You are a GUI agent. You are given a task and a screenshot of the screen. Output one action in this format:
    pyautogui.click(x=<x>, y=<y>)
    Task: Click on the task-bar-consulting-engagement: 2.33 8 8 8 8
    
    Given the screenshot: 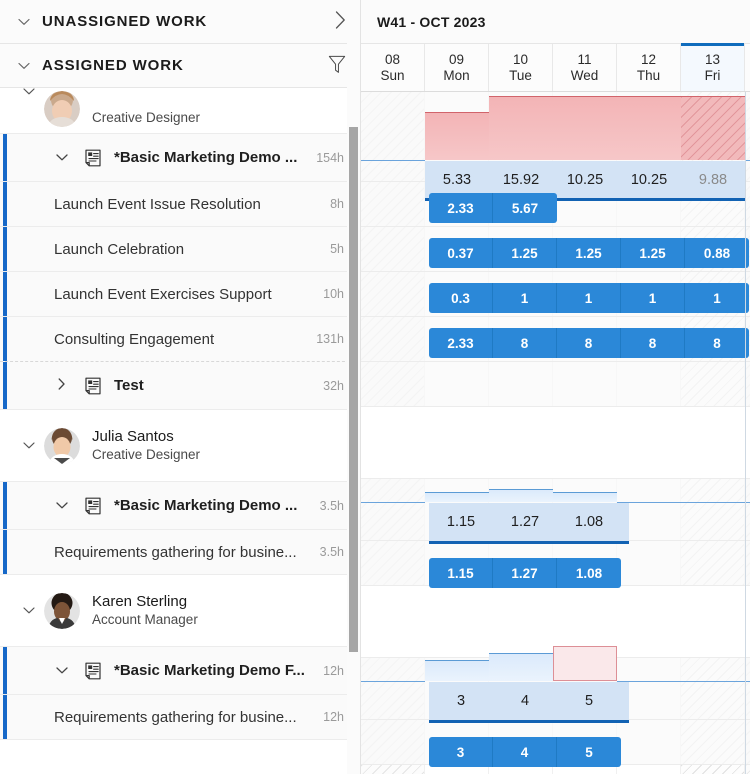 What is the action you would take?
    pyautogui.click(x=589, y=343)
    